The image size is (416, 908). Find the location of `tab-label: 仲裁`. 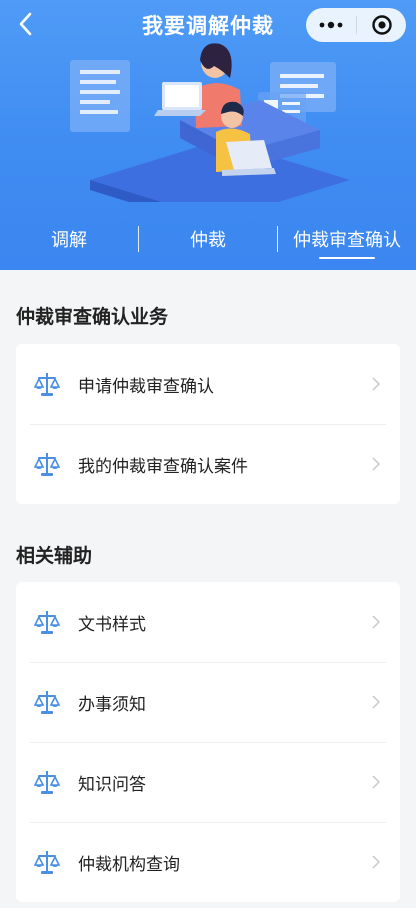

tab-label: 仲裁 is located at coordinates (208, 240).